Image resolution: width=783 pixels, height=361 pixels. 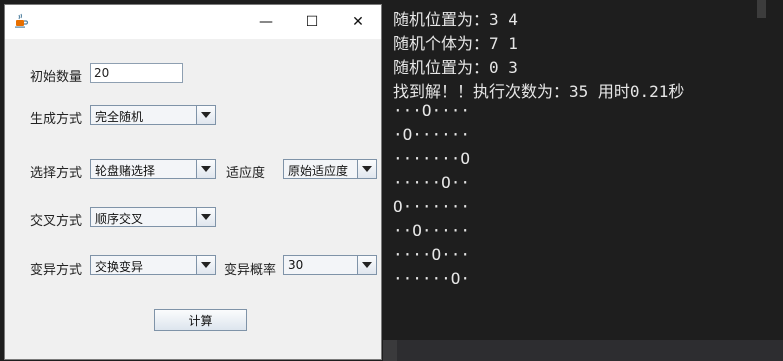 I want to click on console-line: 随机个体为：7 1, so click(x=455, y=43).